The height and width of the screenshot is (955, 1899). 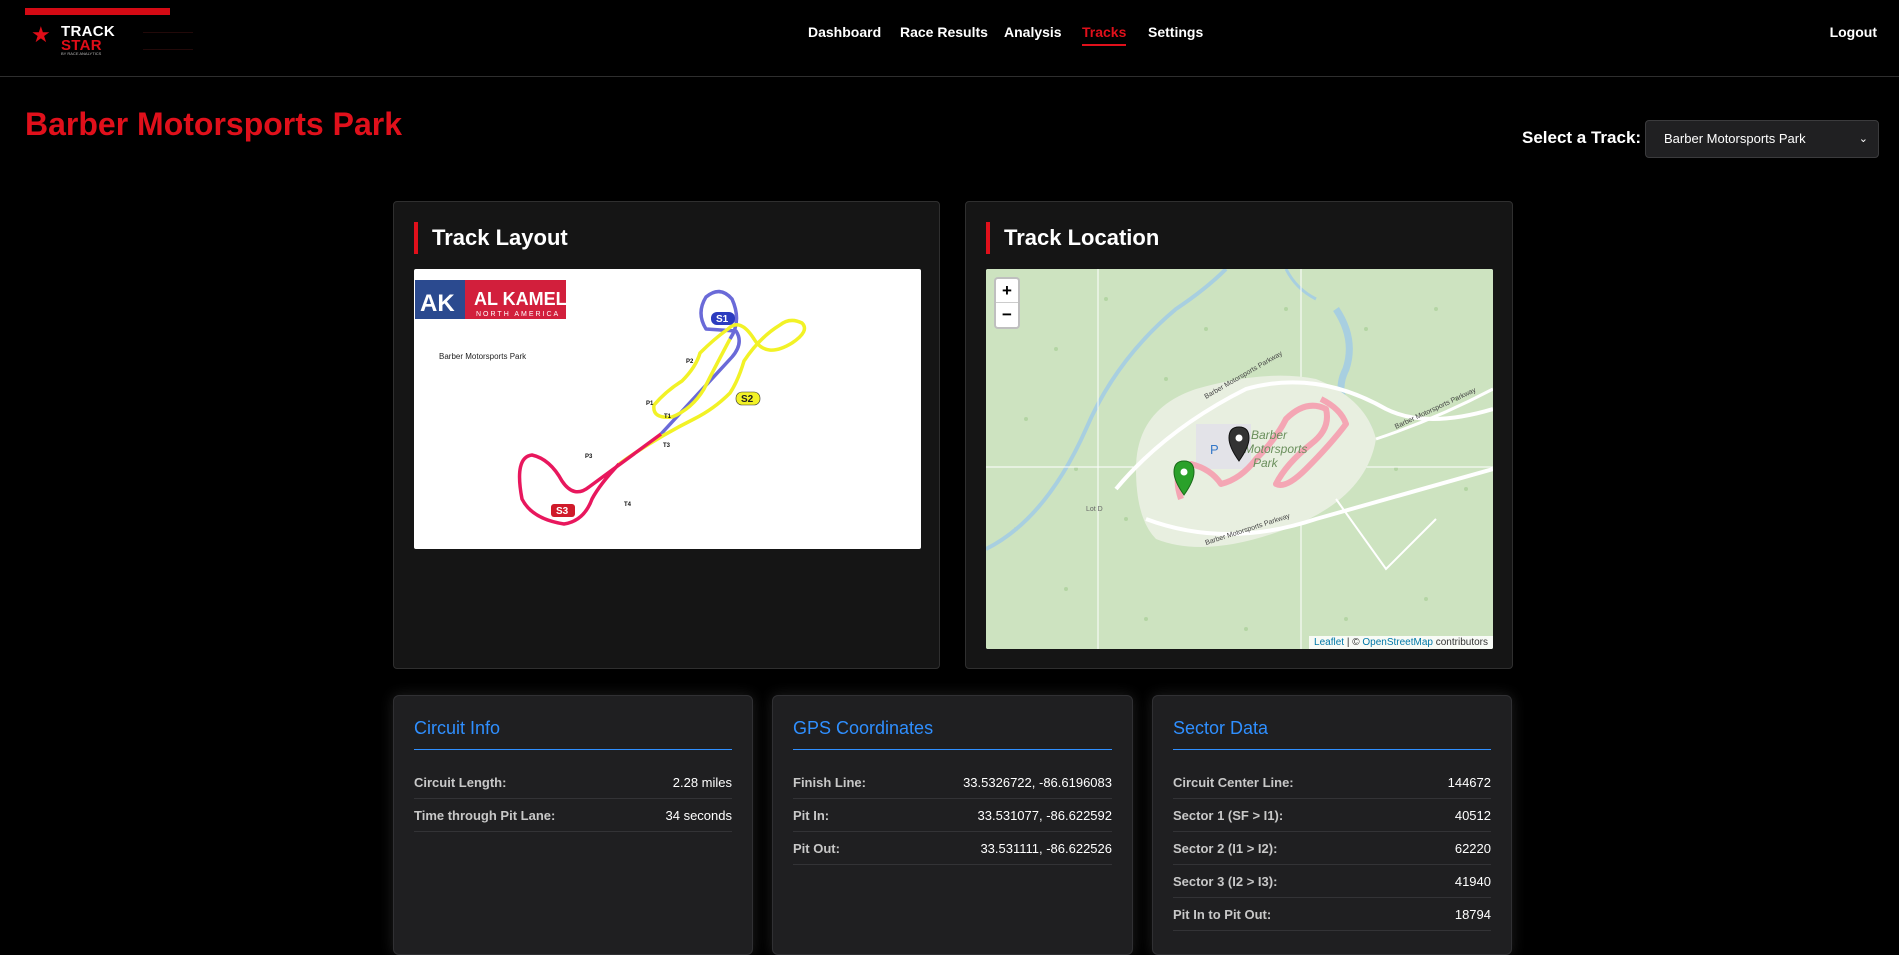 I want to click on parking-label: P, so click(x=1214, y=449).